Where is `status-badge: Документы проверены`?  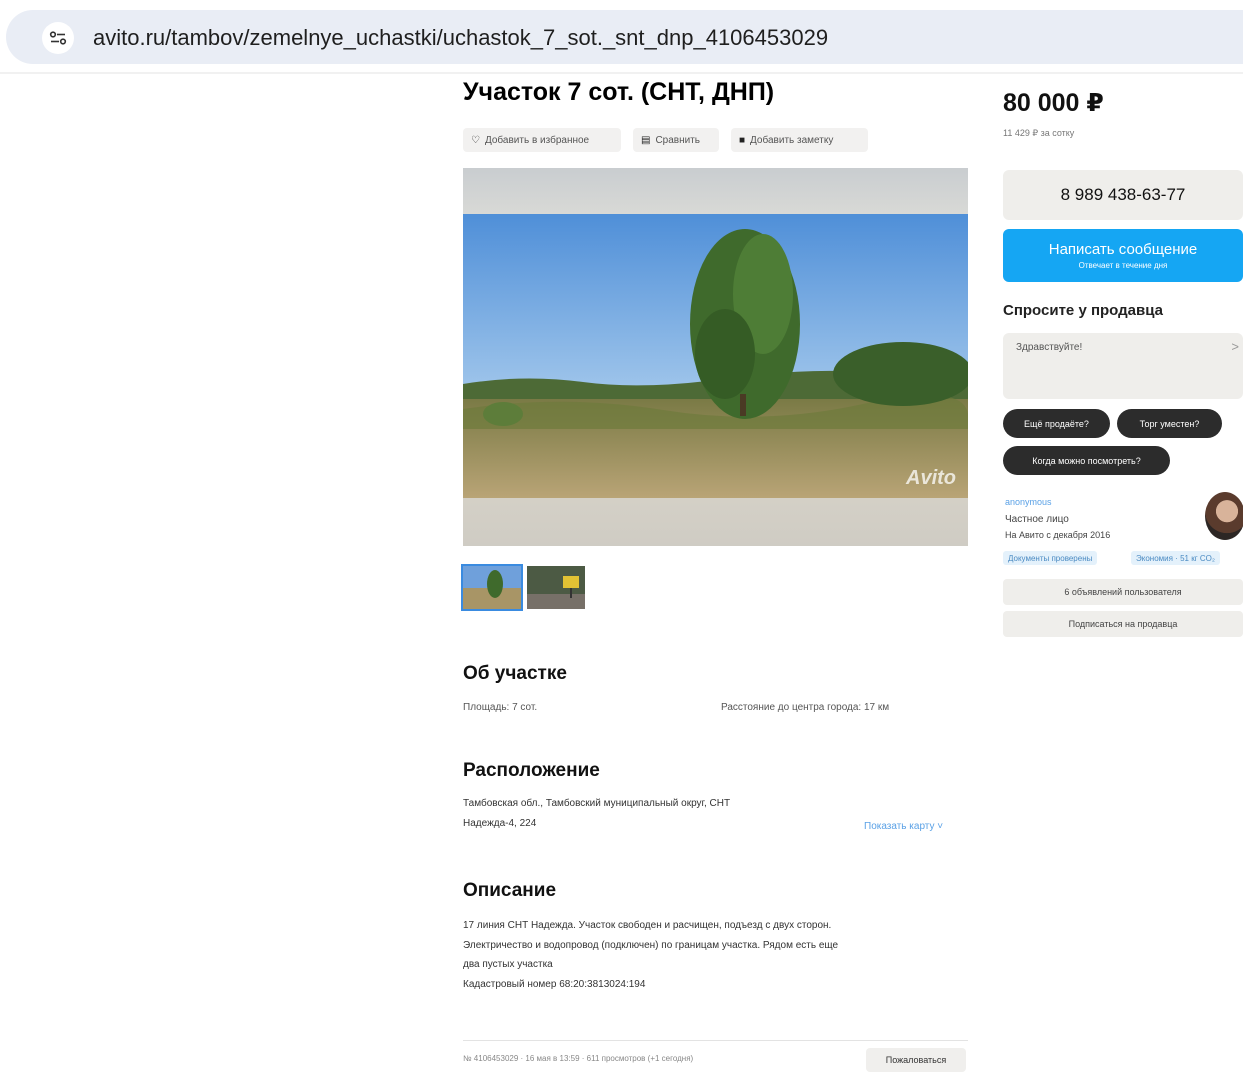
status-badge: Документы проверены is located at coordinates (1050, 558).